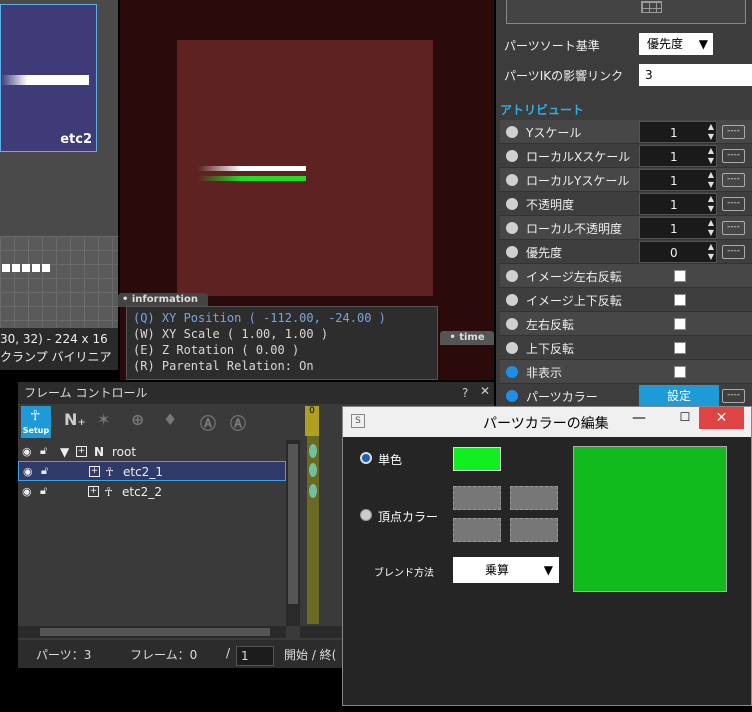 The height and width of the screenshot is (712, 752). I want to click on tree-scrollbar, so click(293, 533).